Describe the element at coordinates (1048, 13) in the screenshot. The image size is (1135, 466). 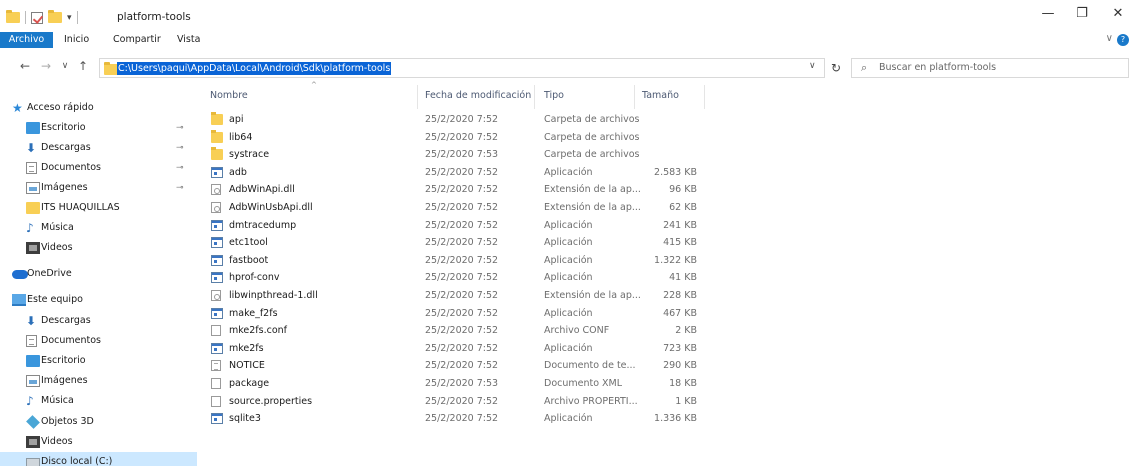
I see `minimize-button: —` at that location.